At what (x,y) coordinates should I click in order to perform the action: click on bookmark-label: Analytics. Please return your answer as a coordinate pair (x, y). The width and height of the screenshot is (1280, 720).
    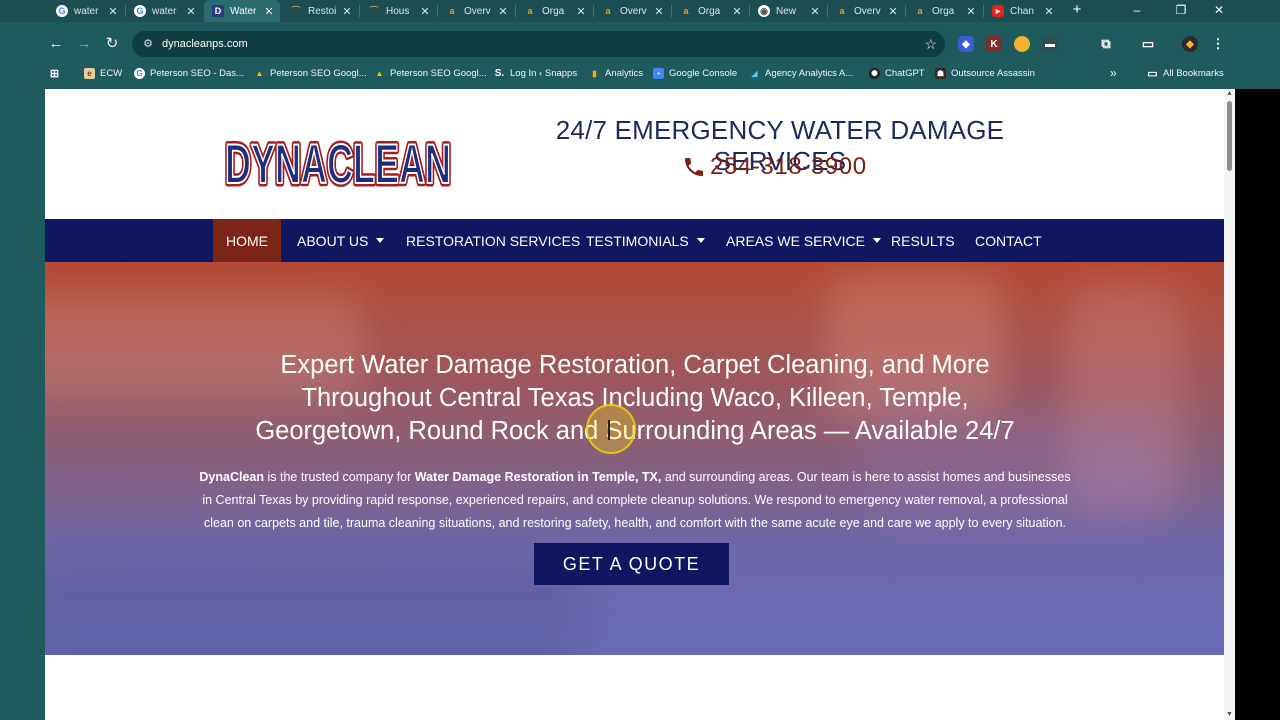
    Looking at the image, I should click on (624, 73).